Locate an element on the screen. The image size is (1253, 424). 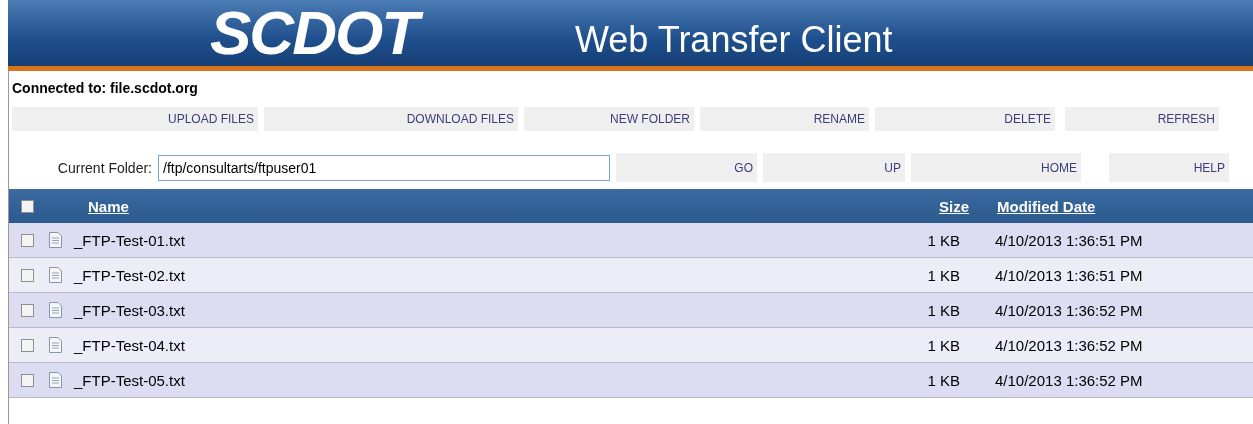
app-title: Web Transfer Client is located at coordinates (734, 40).